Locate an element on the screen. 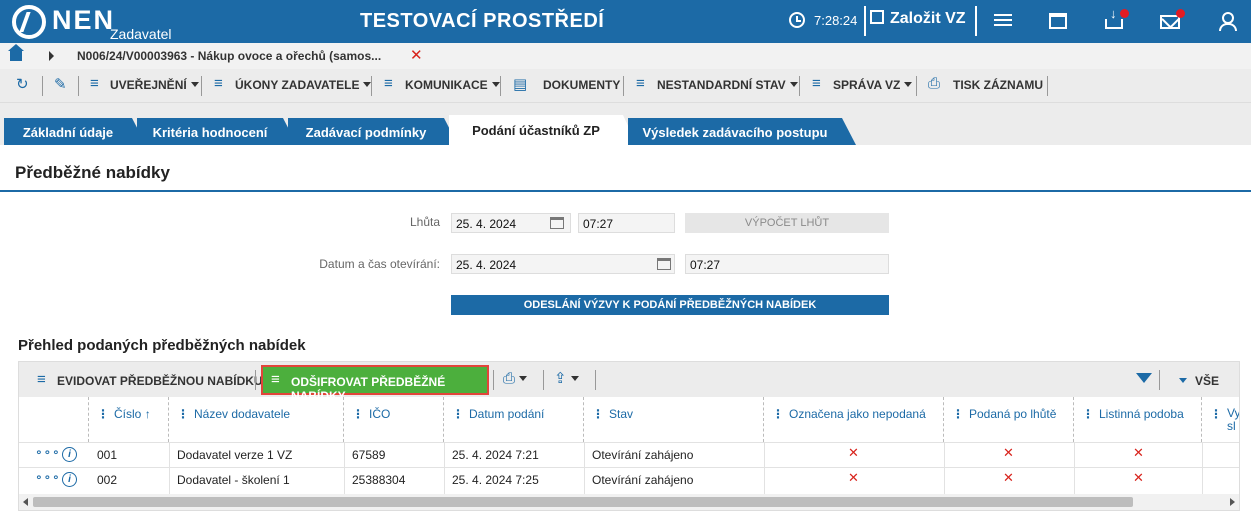 This screenshot has width=1251, height=523. horizontal-scrollbar is located at coordinates (629, 502).